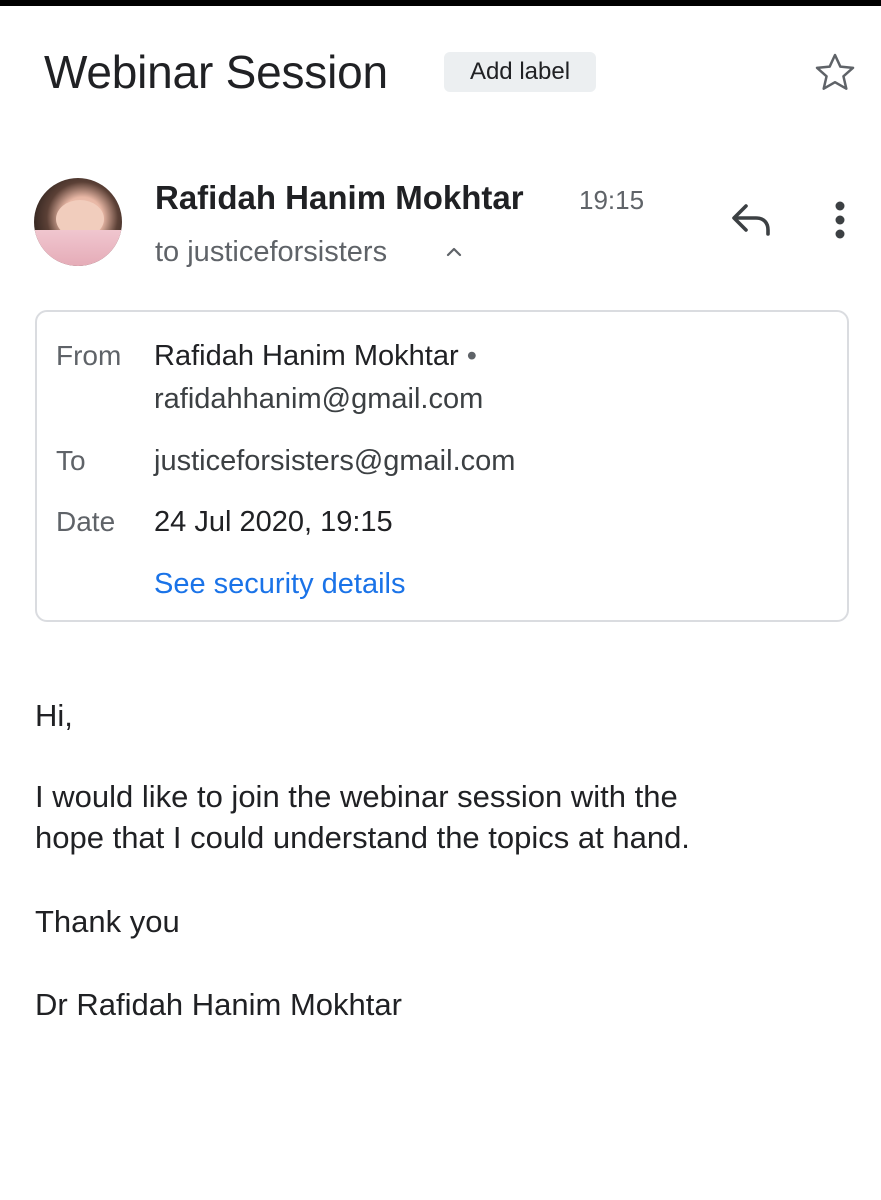 Image resolution: width=881 pixels, height=1200 pixels. What do you see at coordinates (334, 461) in the screenshot?
I see `to-email: justiceforsisters@gmail.com` at bounding box center [334, 461].